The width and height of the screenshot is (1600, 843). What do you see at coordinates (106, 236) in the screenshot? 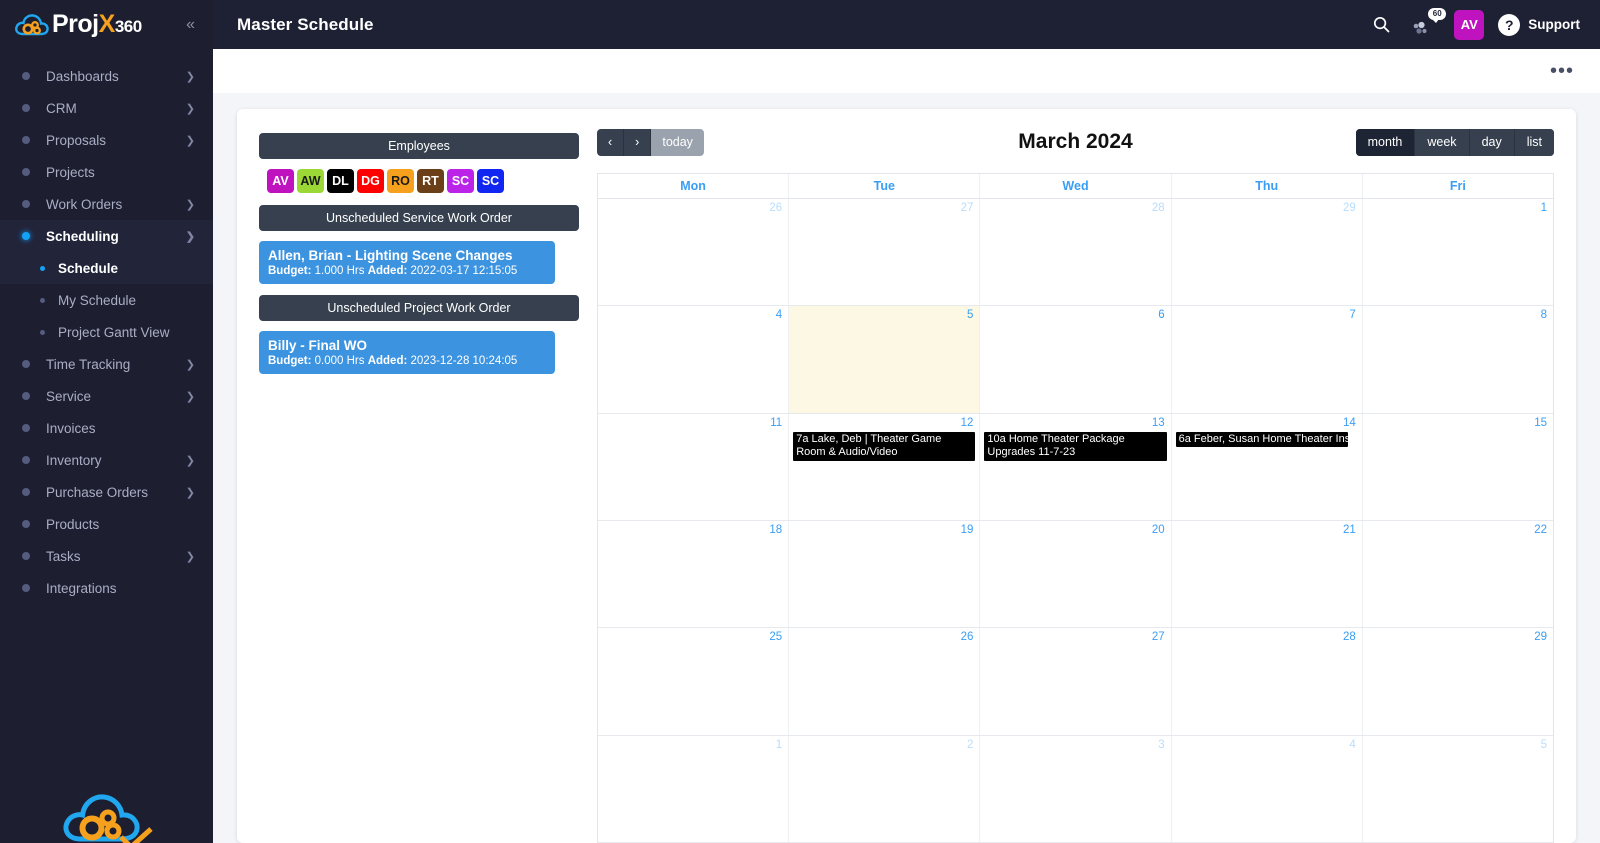
I see `sidebar-item-scheduling: Scheduling ❯` at bounding box center [106, 236].